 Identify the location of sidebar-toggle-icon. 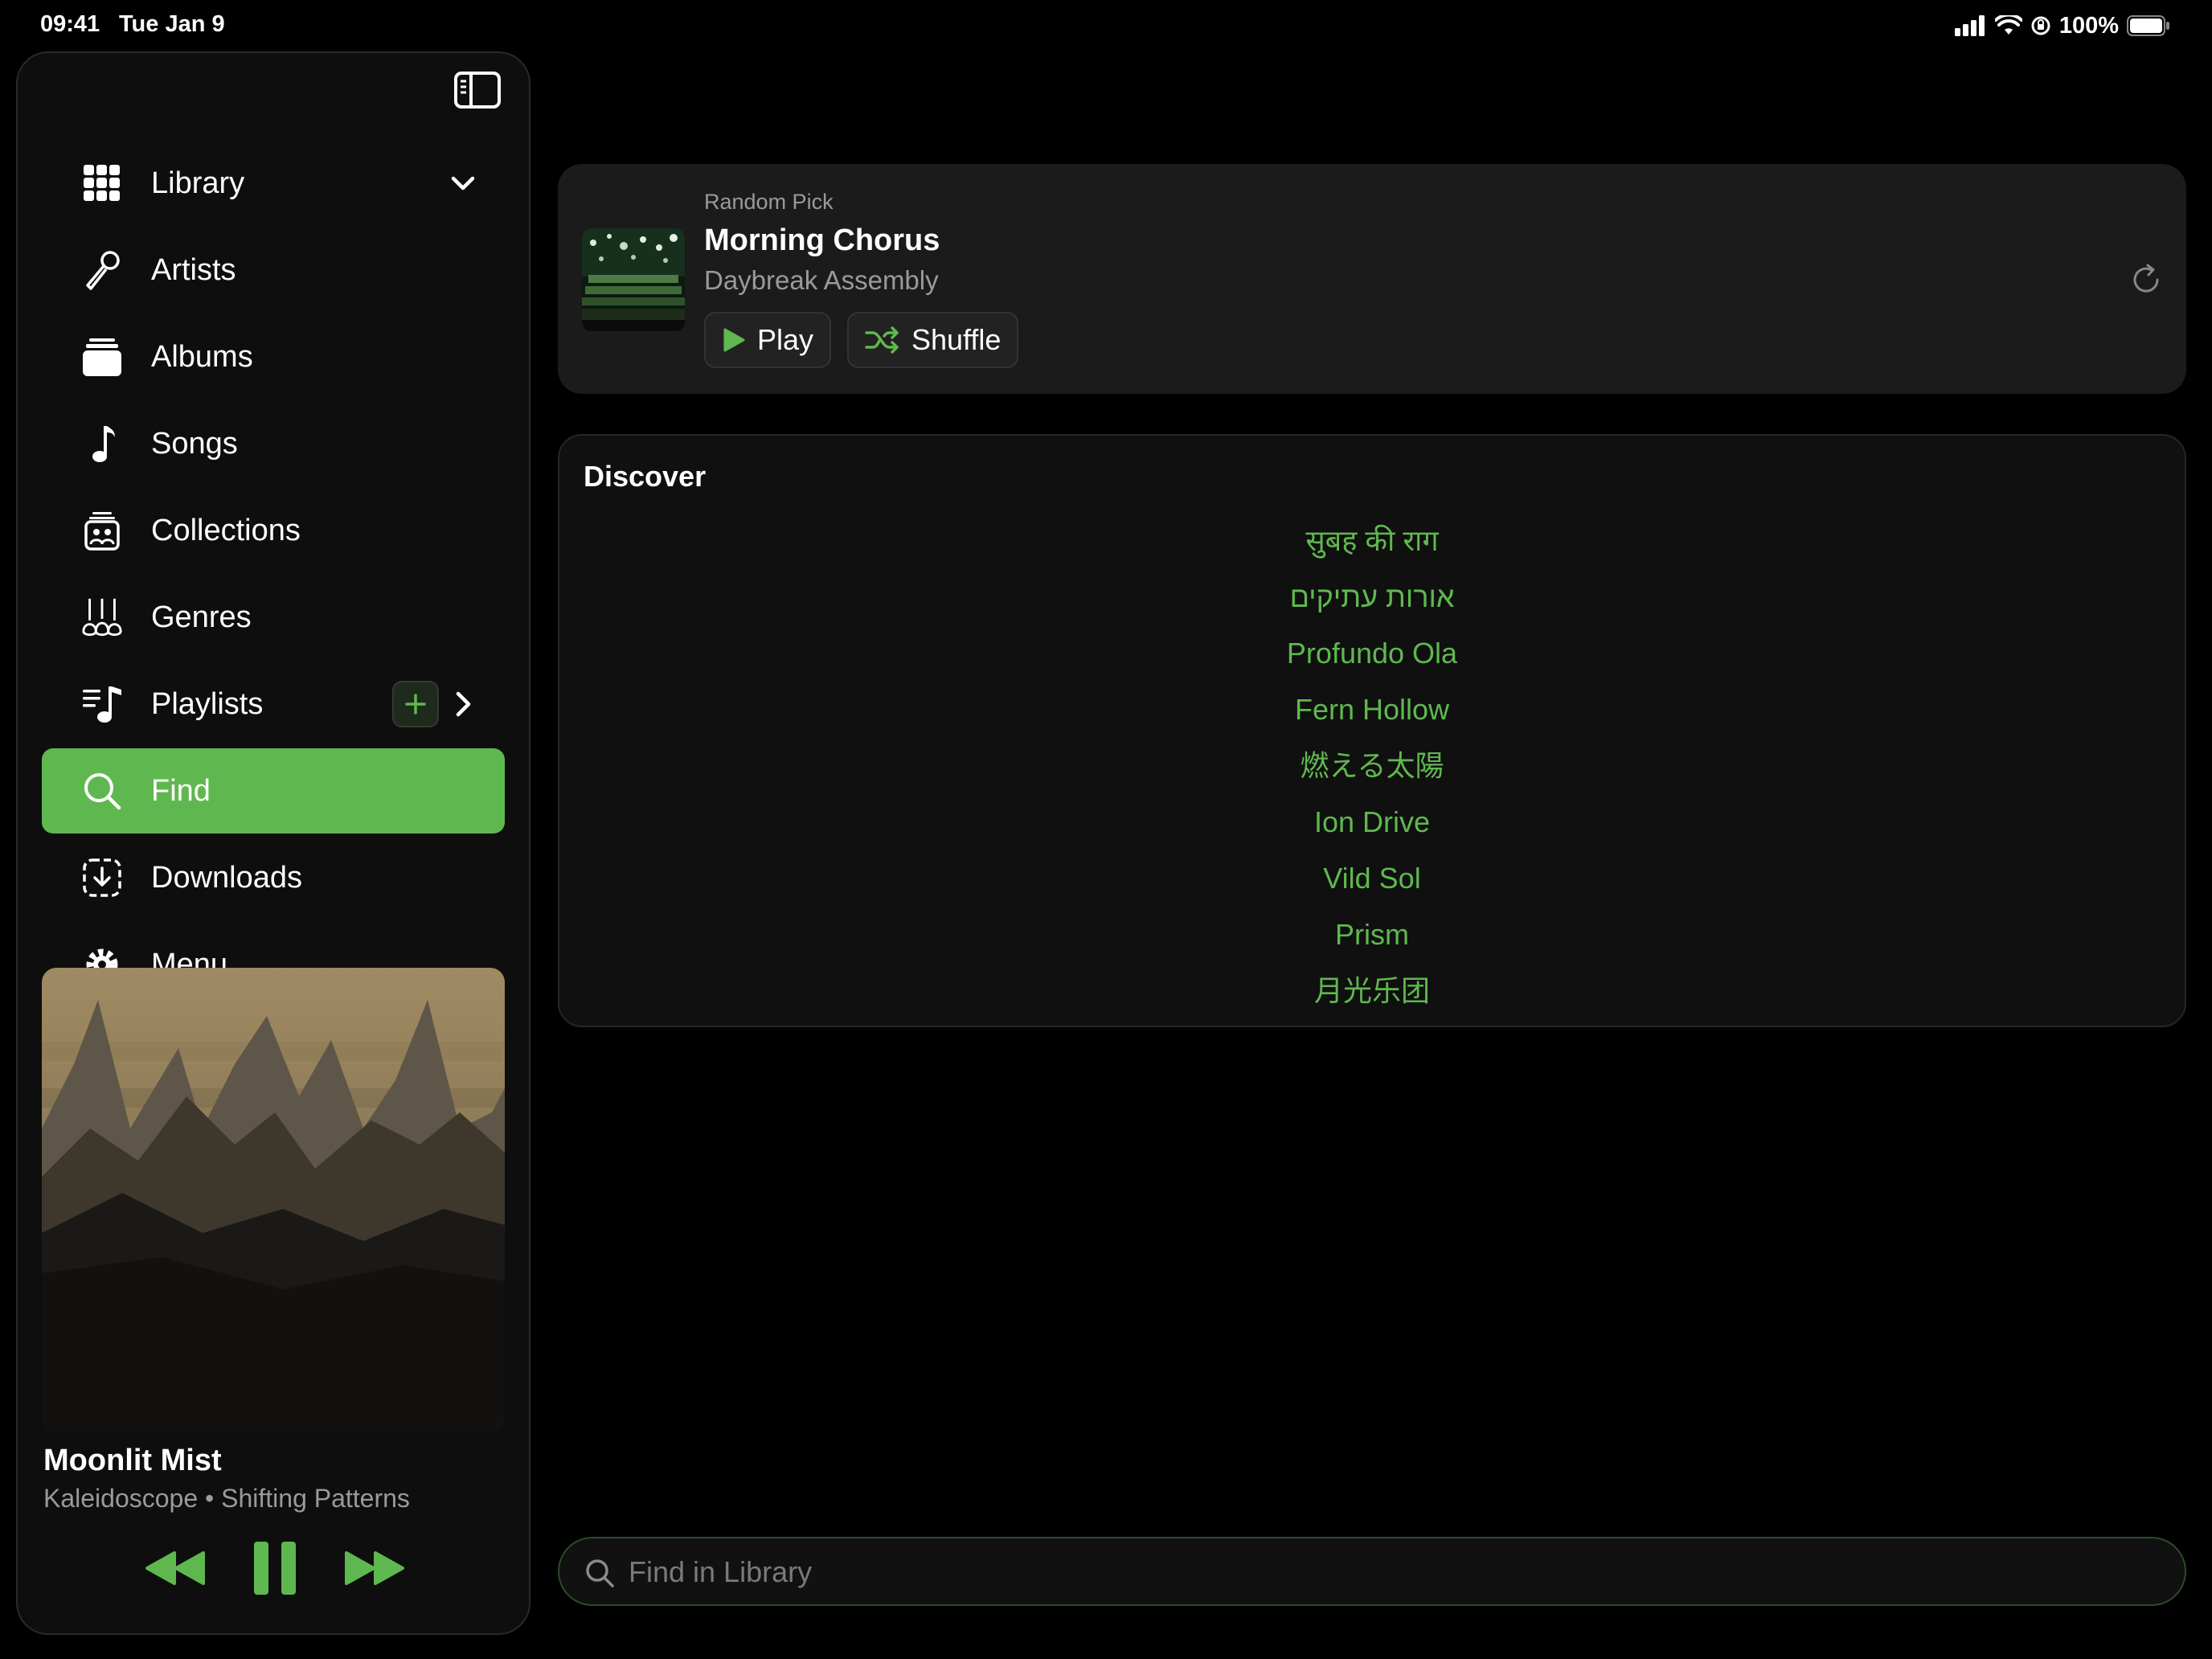
(477, 90).